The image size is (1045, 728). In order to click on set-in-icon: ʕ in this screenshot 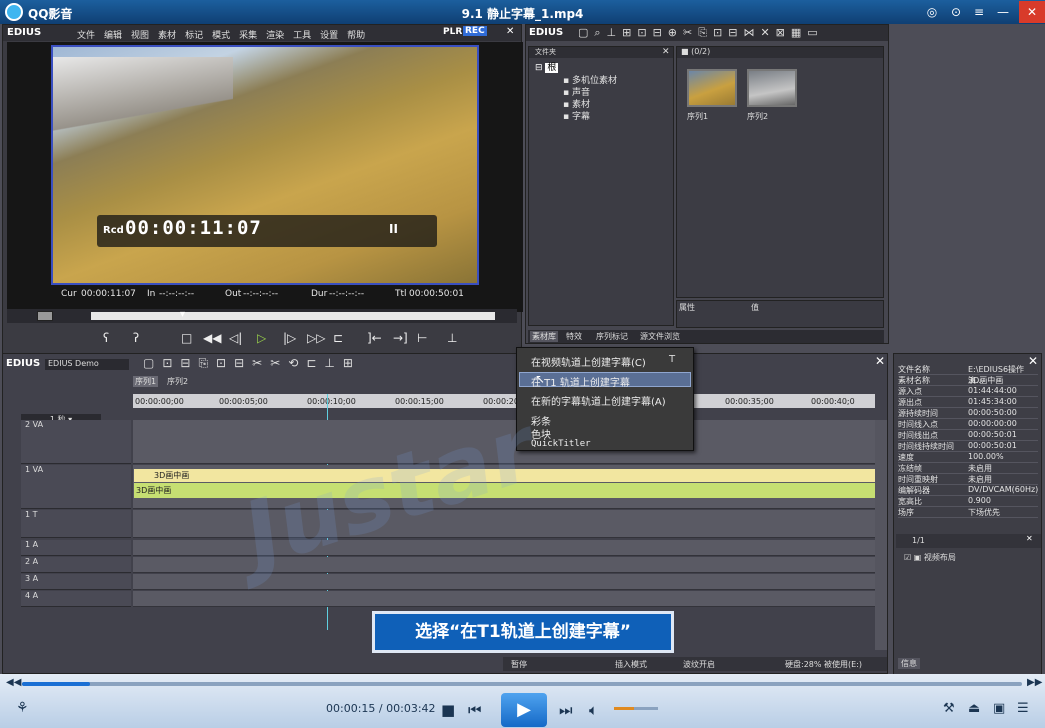, I will do `click(106, 338)`.